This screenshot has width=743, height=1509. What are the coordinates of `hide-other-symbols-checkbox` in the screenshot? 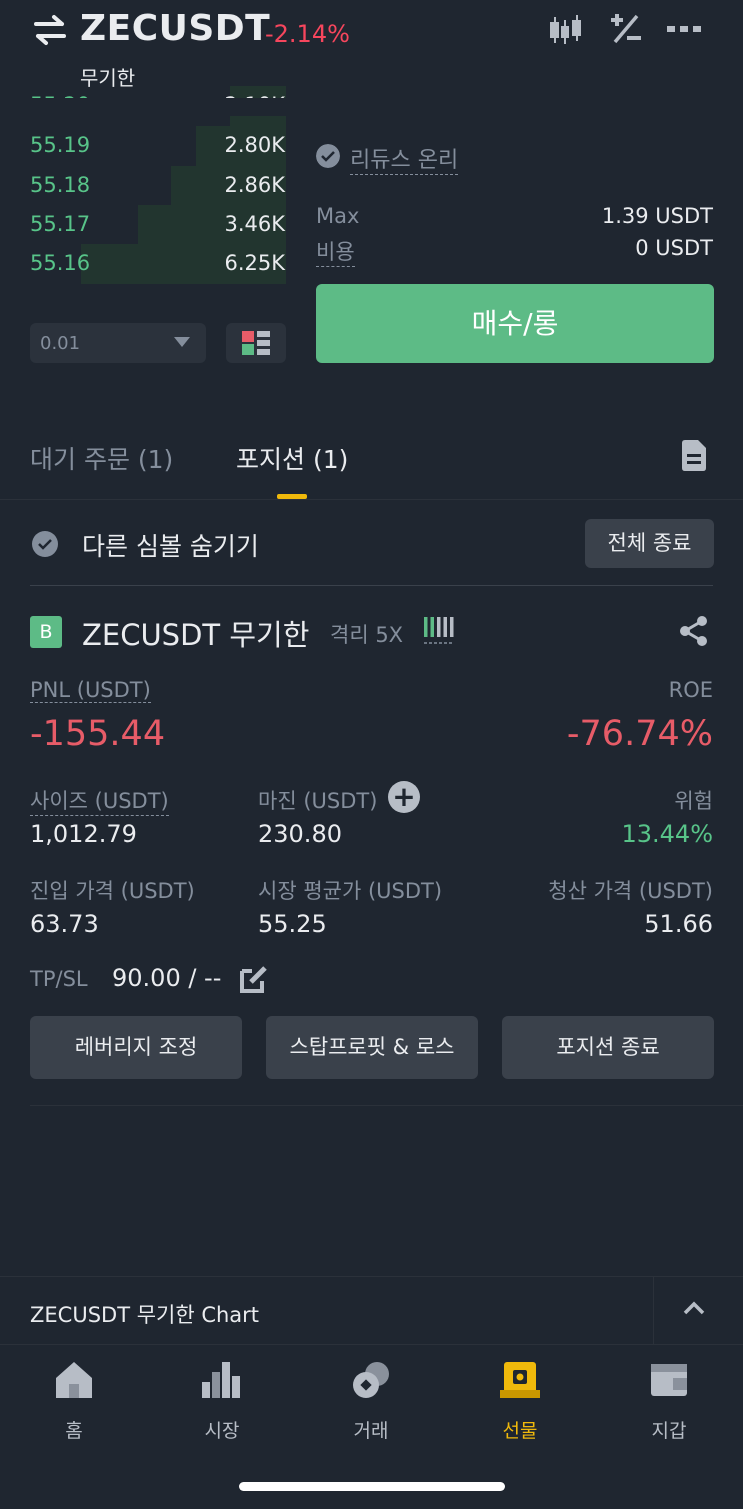 It's located at (45, 544).